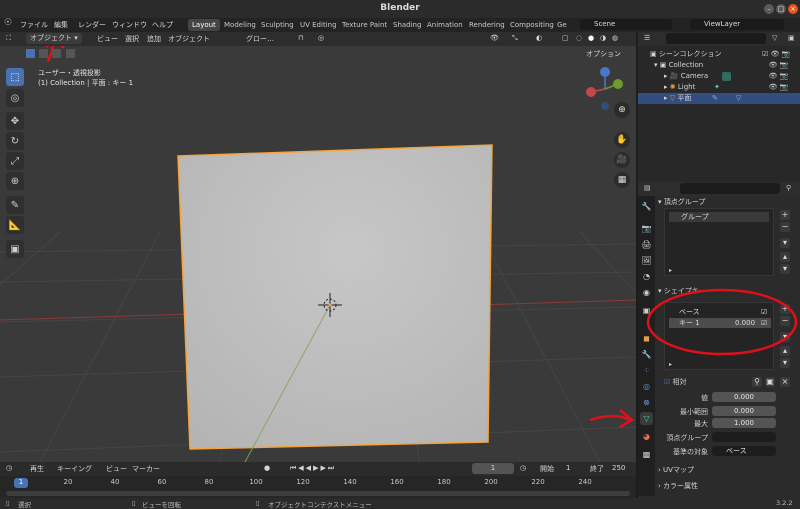 Image resolution: width=800 pixels, height=509 pixels. I want to click on new-collection-icon: ▣, so click(791, 38).